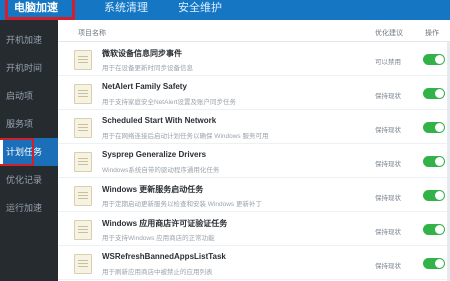 Image resolution: width=450 pixels, height=281 pixels. Describe the element at coordinates (432, 33) in the screenshot. I see `header-operation: 操作` at that location.